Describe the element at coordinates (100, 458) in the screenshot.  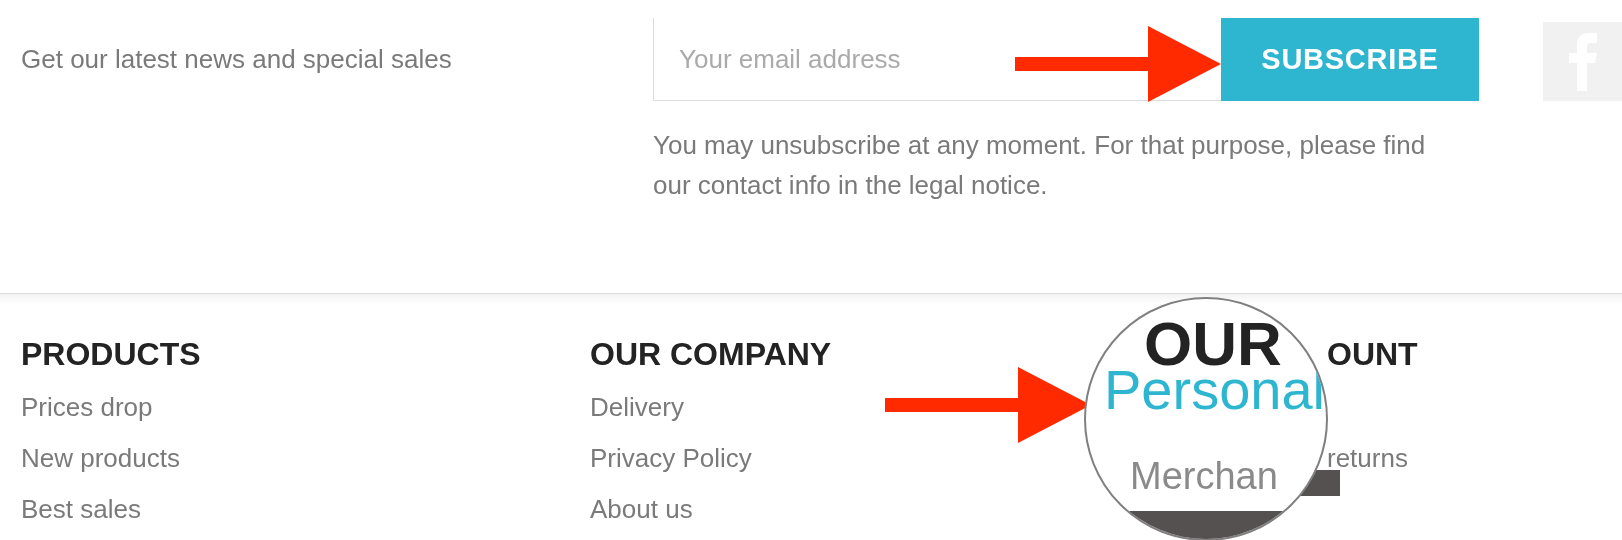
I see `footer-link: New products` at that location.